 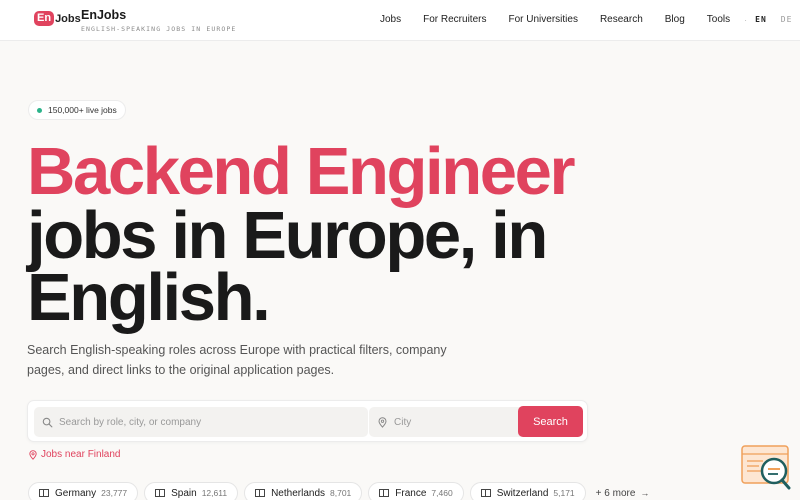 I want to click on search-input: Search by role, city, or company, so click(x=201, y=422).